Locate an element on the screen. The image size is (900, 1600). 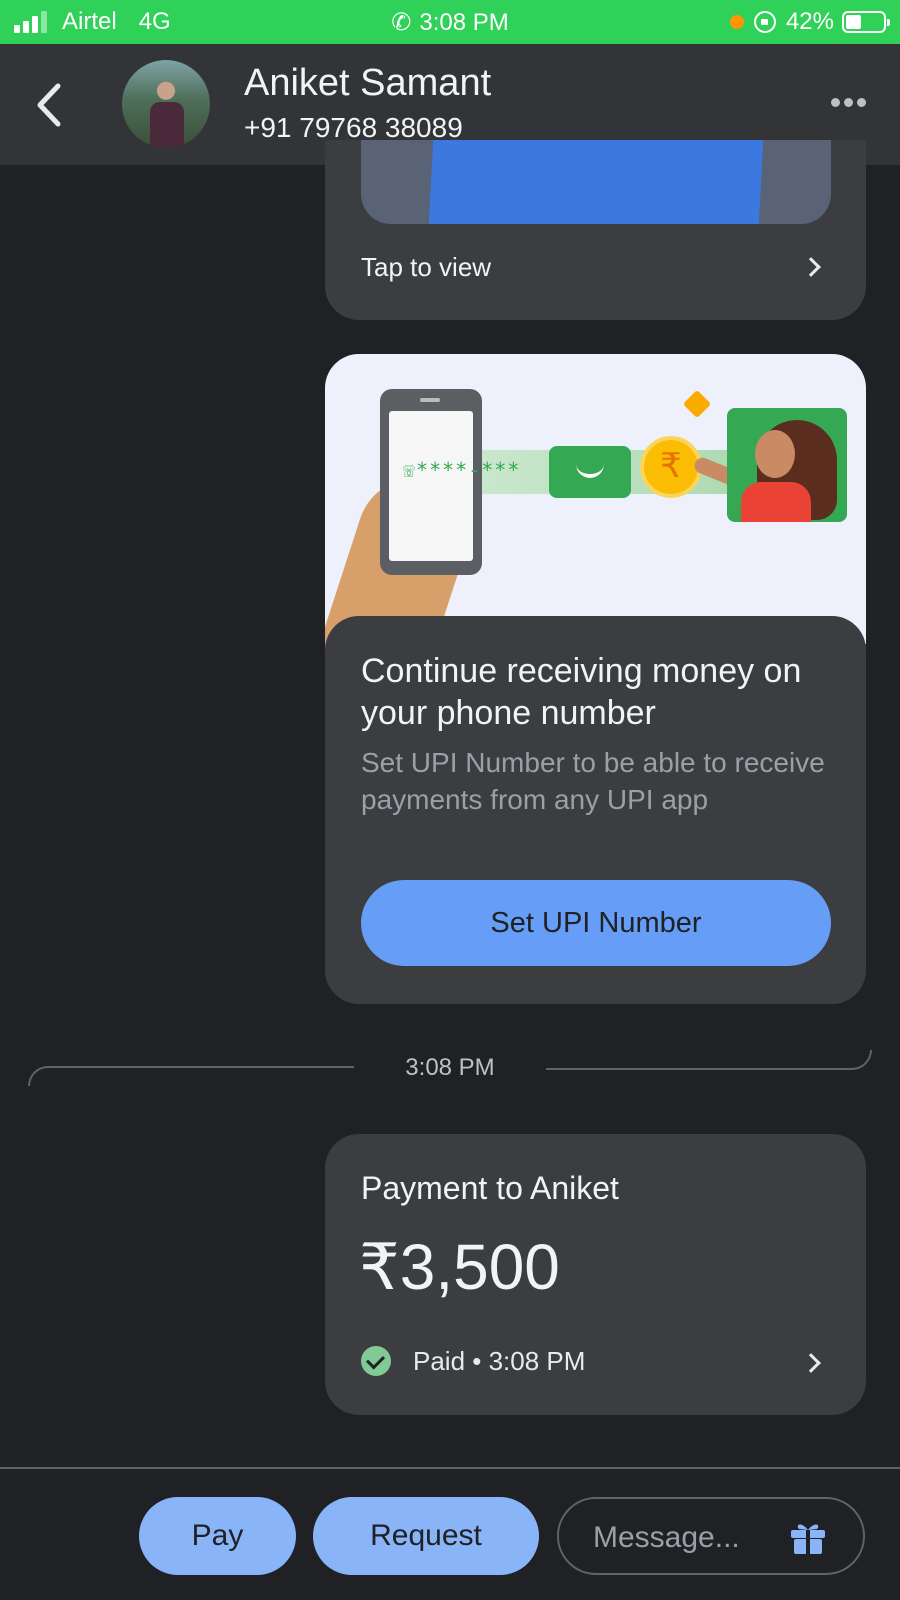
timestamp-divider: 3:08 PM is located at coordinates (450, 1070).